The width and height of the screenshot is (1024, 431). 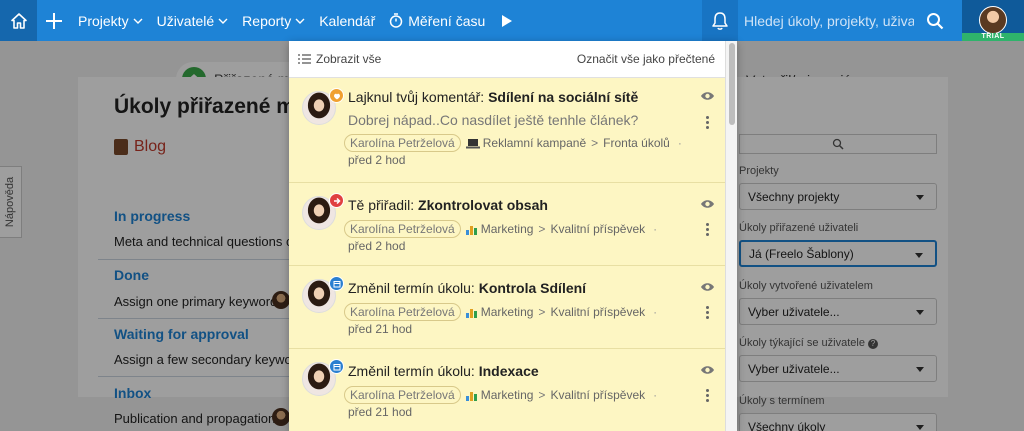 I want to click on notification-action: Tě přiřadil:, so click(x=381, y=205).